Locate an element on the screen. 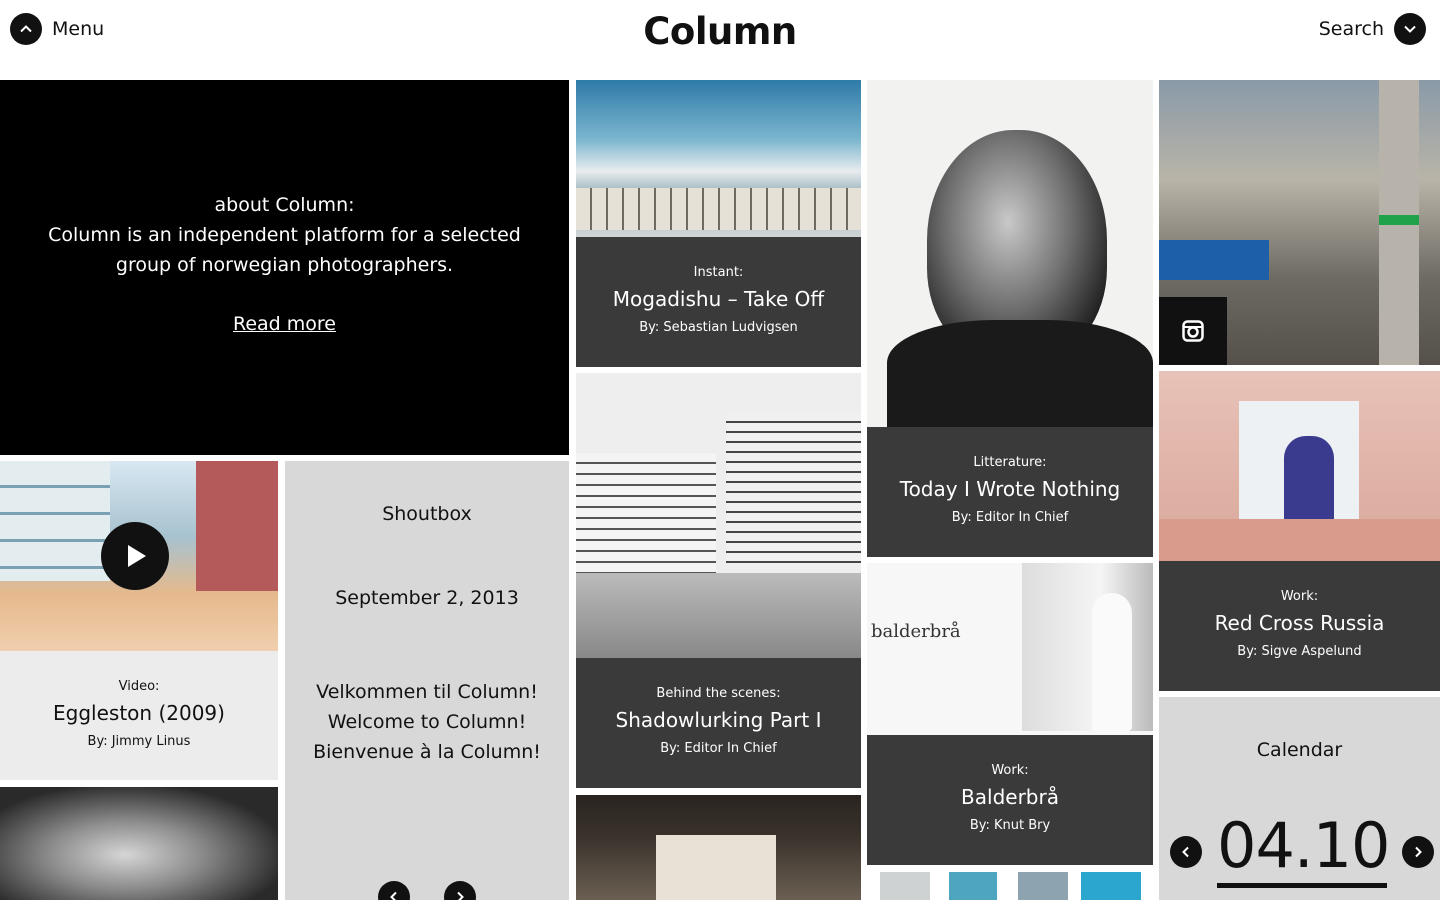 This screenshot has width=1440, height=900. book-title: balderbrå is located at coordinates (916, 631).